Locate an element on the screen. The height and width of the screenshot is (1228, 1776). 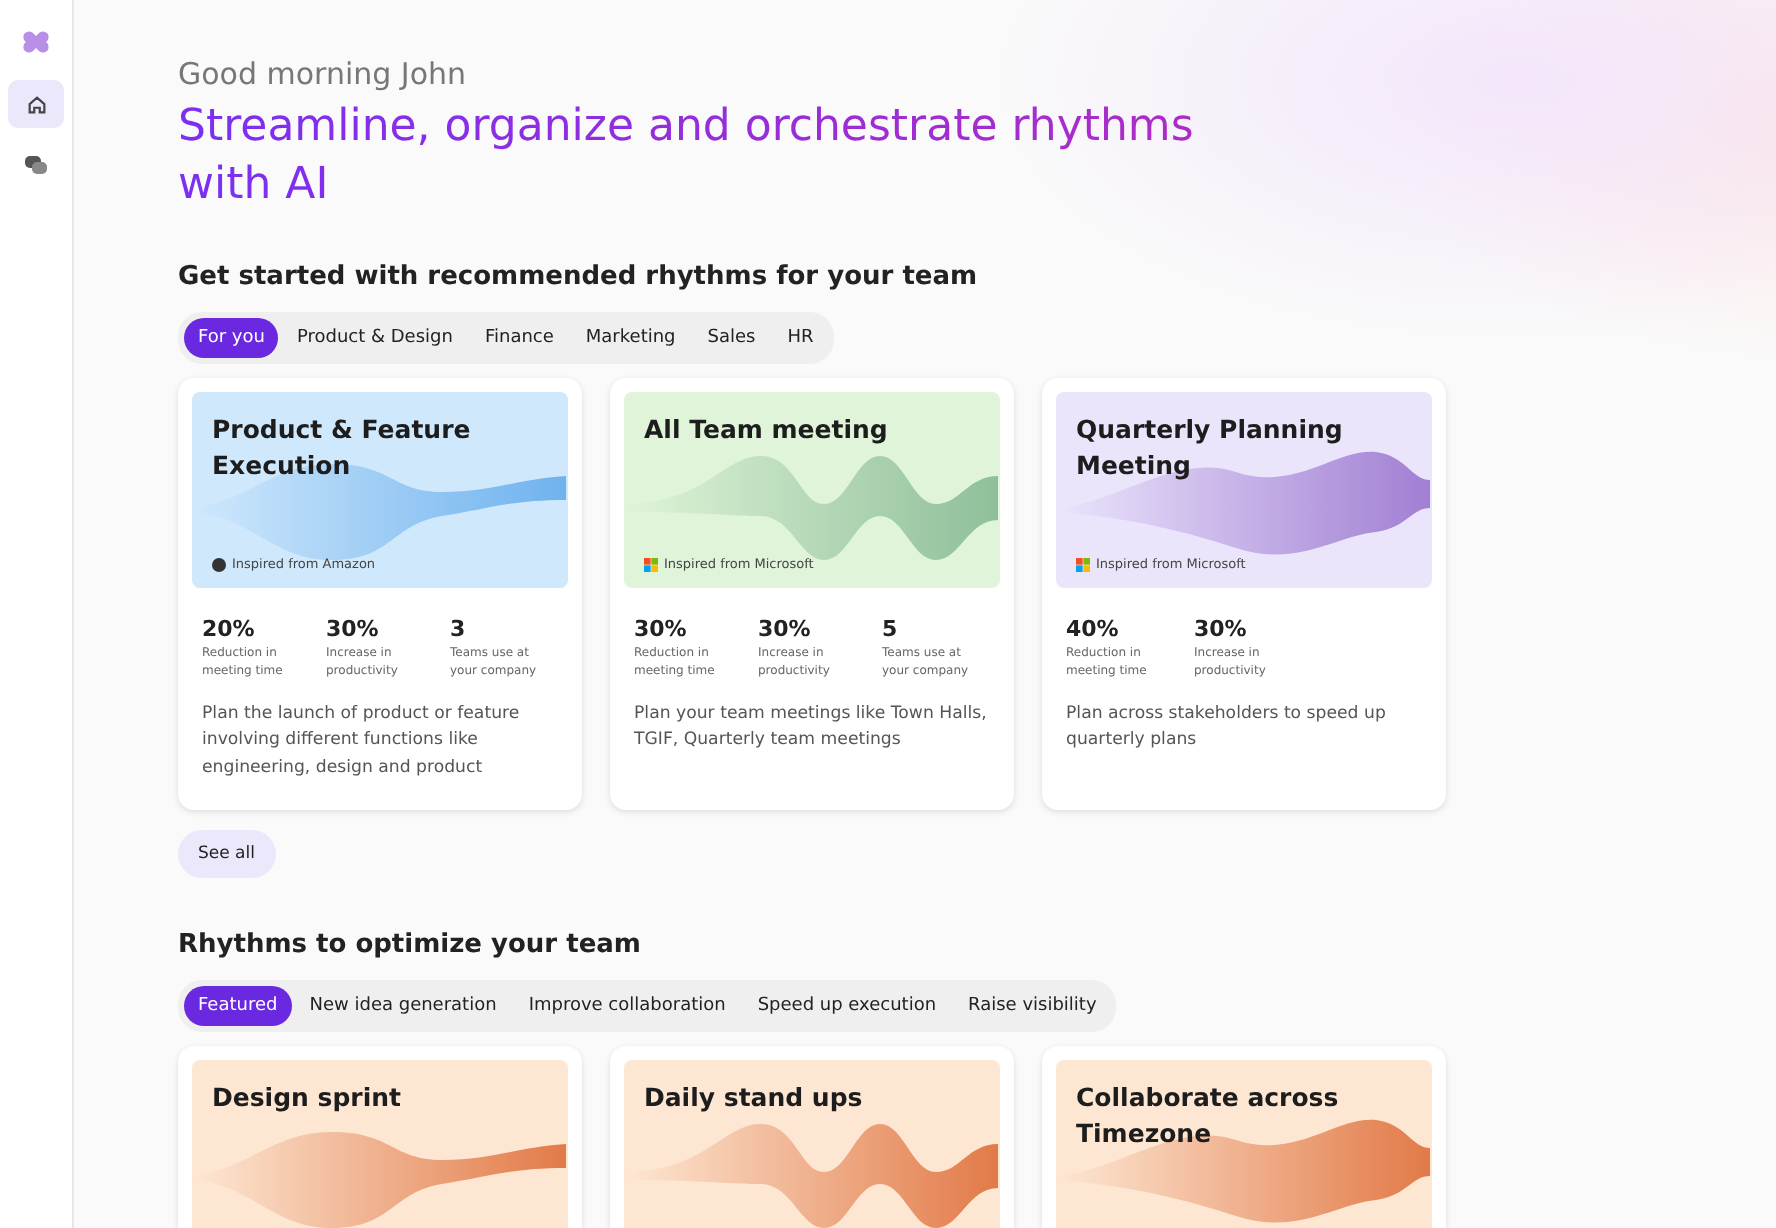
card-title: Daily stand ups is located at coordinates (754, 1098).